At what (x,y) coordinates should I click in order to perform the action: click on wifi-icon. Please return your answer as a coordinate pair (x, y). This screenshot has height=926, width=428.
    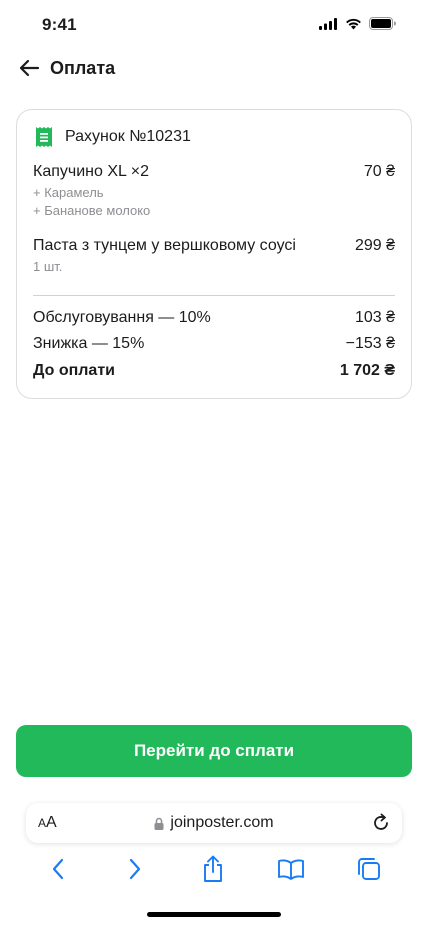
    Looking at the image, I should click on (353, 23).